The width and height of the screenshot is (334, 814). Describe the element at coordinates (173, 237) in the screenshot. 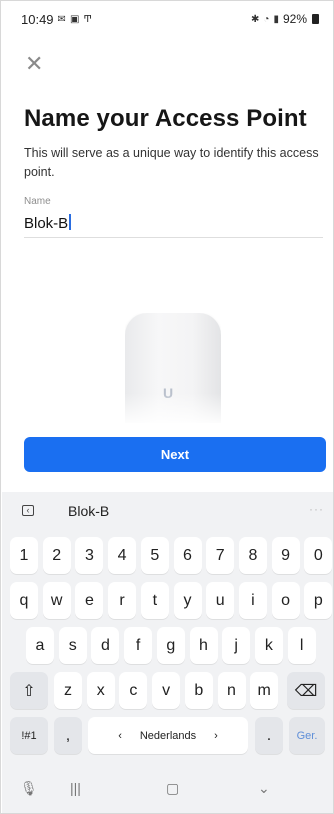

I see `name-input-underline` at that location.